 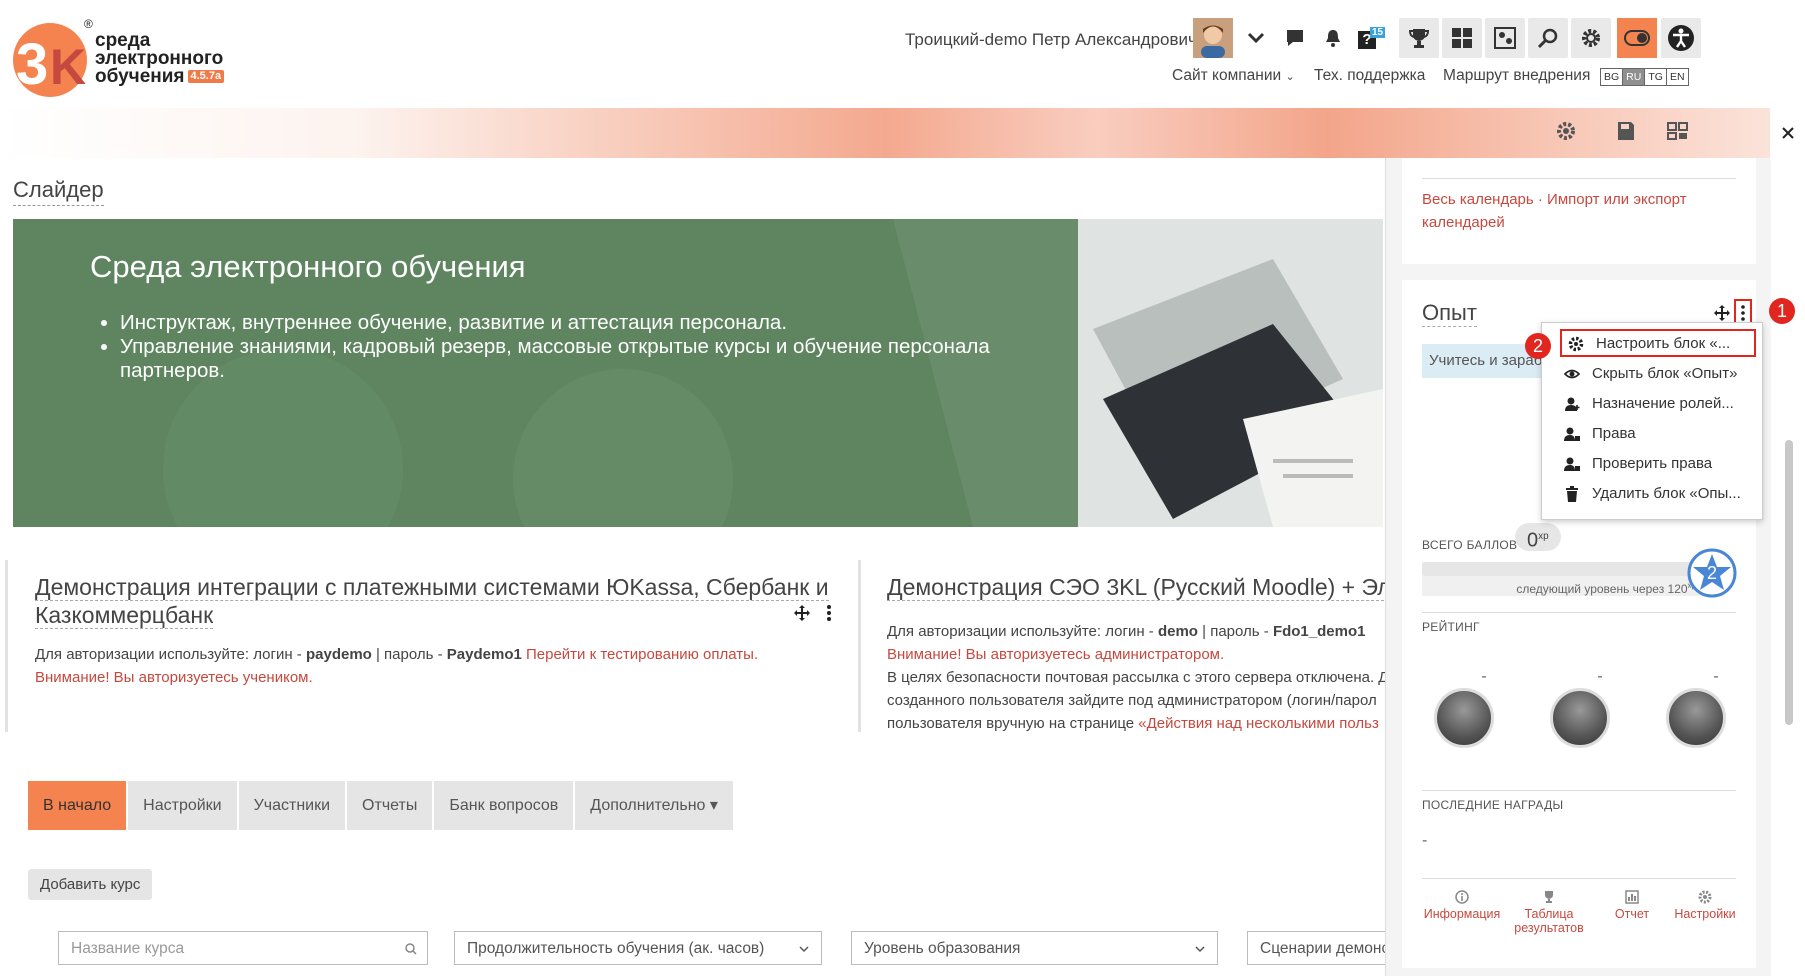 What do you see at coordinates (1632, 897) in the screenshot?
I see `report-icon` at bounding box center [1632, 897].